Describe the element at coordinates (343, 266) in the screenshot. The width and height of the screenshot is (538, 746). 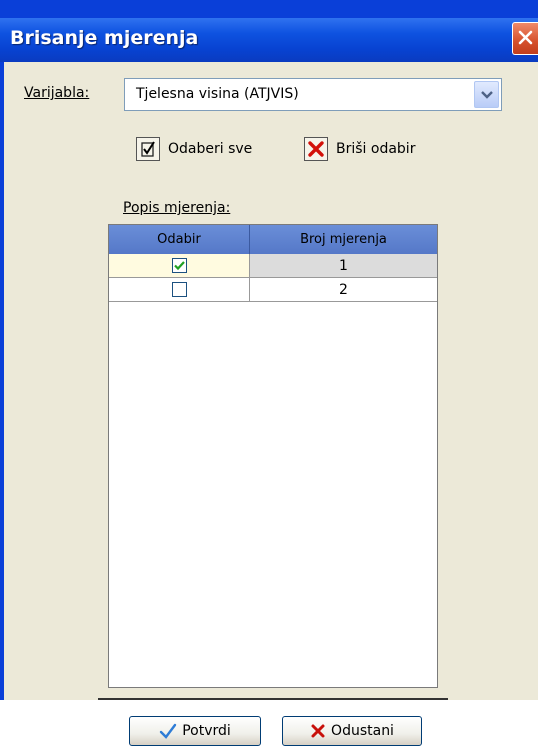
I see `measurement-number: 1` at that location.